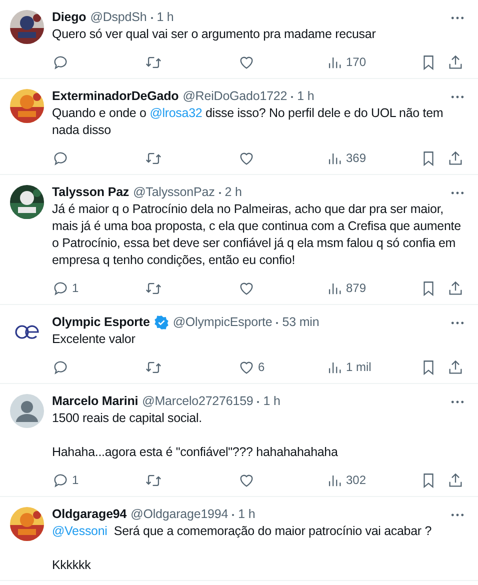  I want to click on user-handle: @TalyssonPaz, so click(174, 192).